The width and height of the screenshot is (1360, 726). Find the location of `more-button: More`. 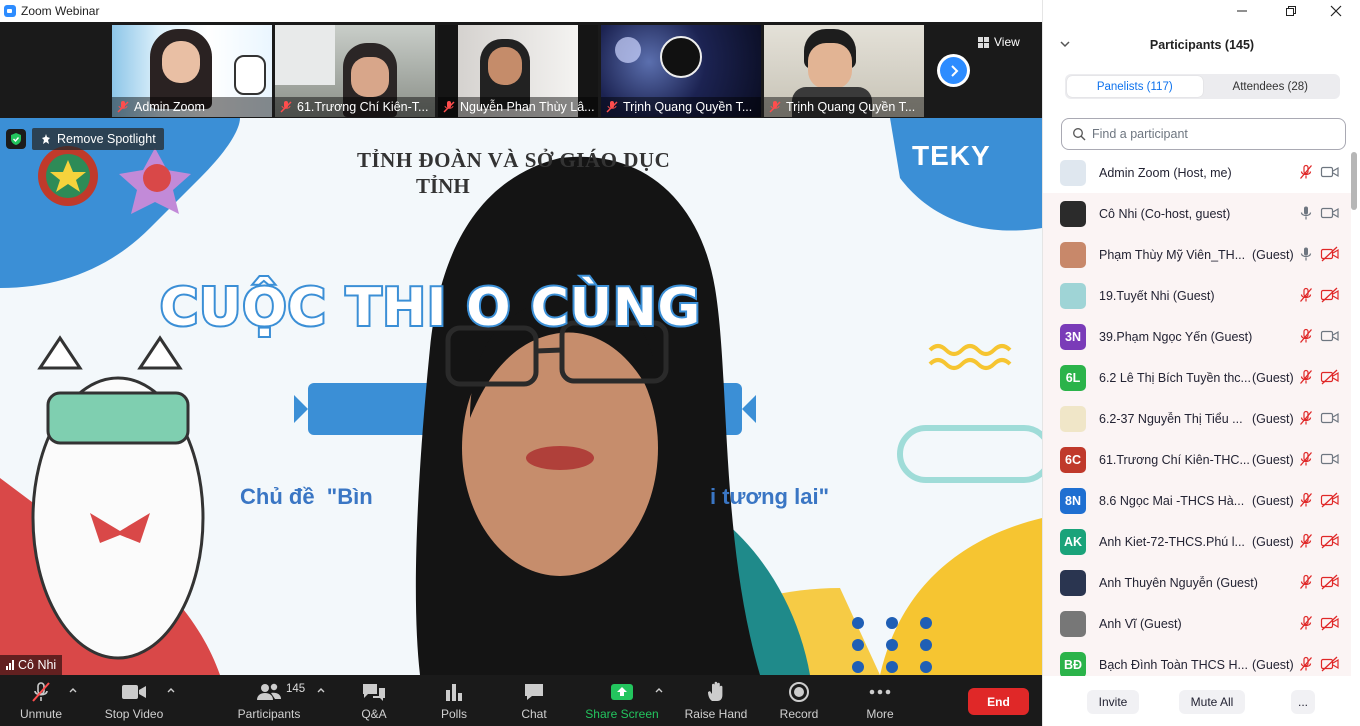

more-button: More is located at coordinates (880, 700).